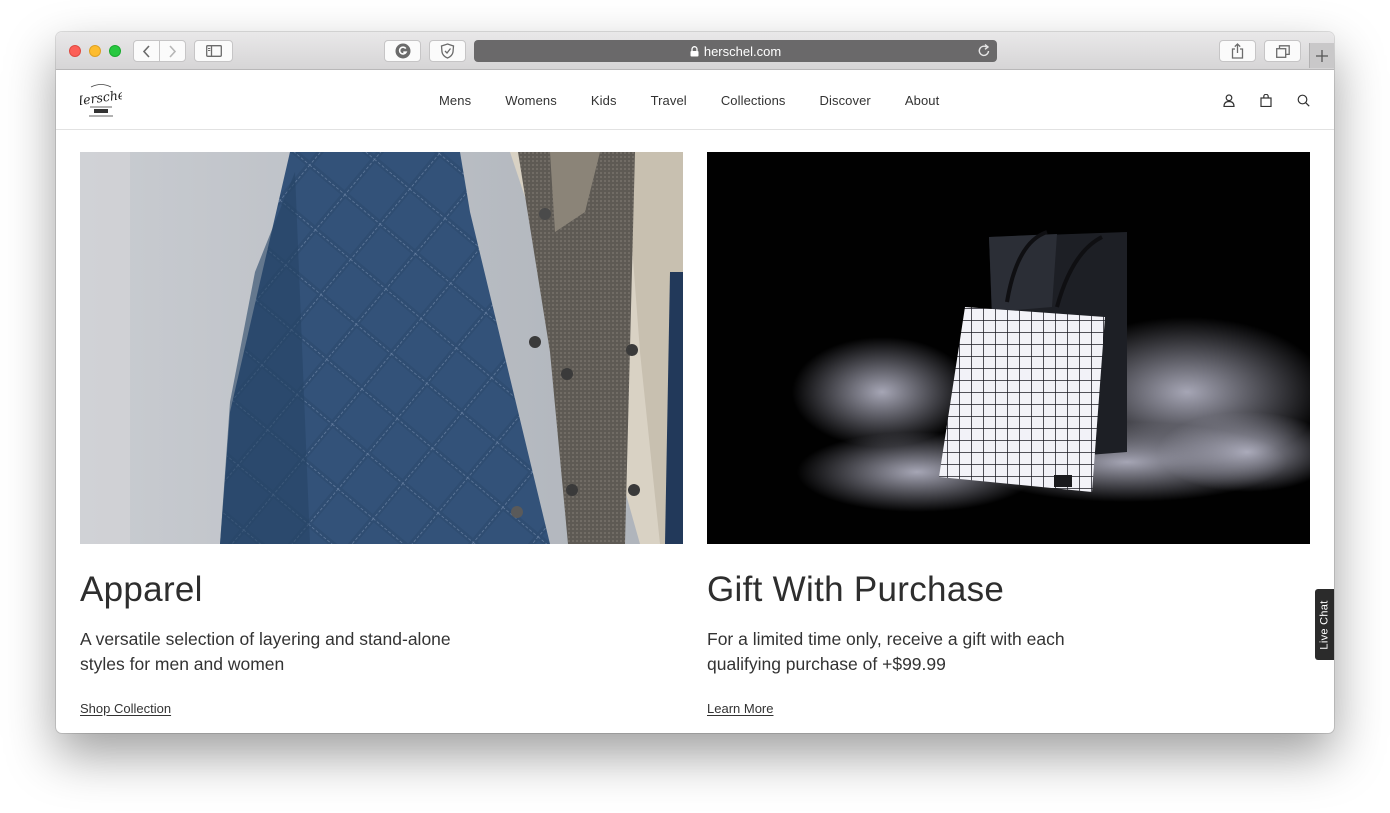 The image size is (1390, 813). What do you see at coordinates (845, 100) in the screenshot?
I see `nav-discover: Discover` at bounding box center [845, 100].